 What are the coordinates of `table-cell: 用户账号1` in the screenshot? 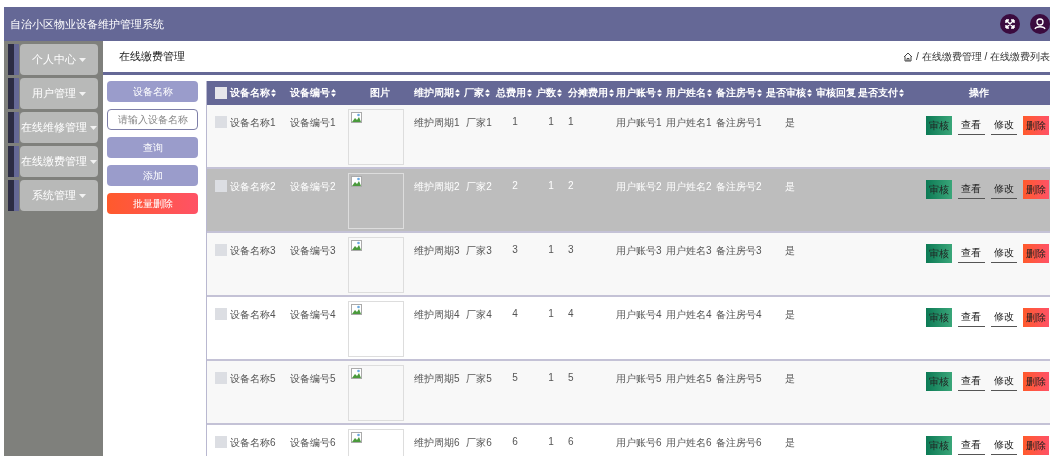 It's located at (639, 122).